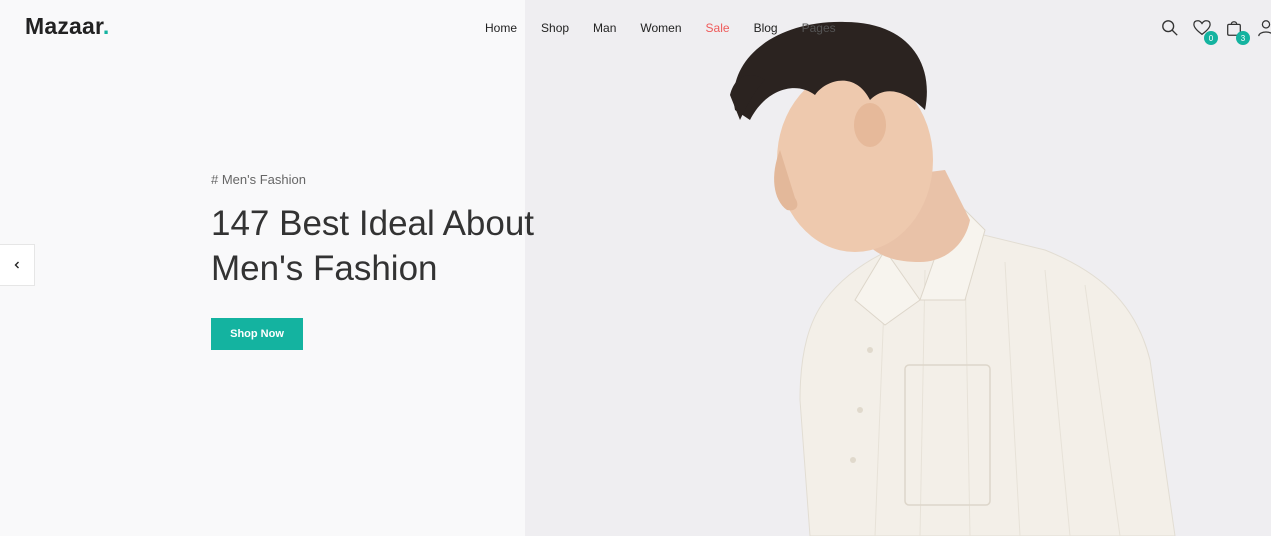  I want to click on brand-name: Mazaar, so click(64, 26).